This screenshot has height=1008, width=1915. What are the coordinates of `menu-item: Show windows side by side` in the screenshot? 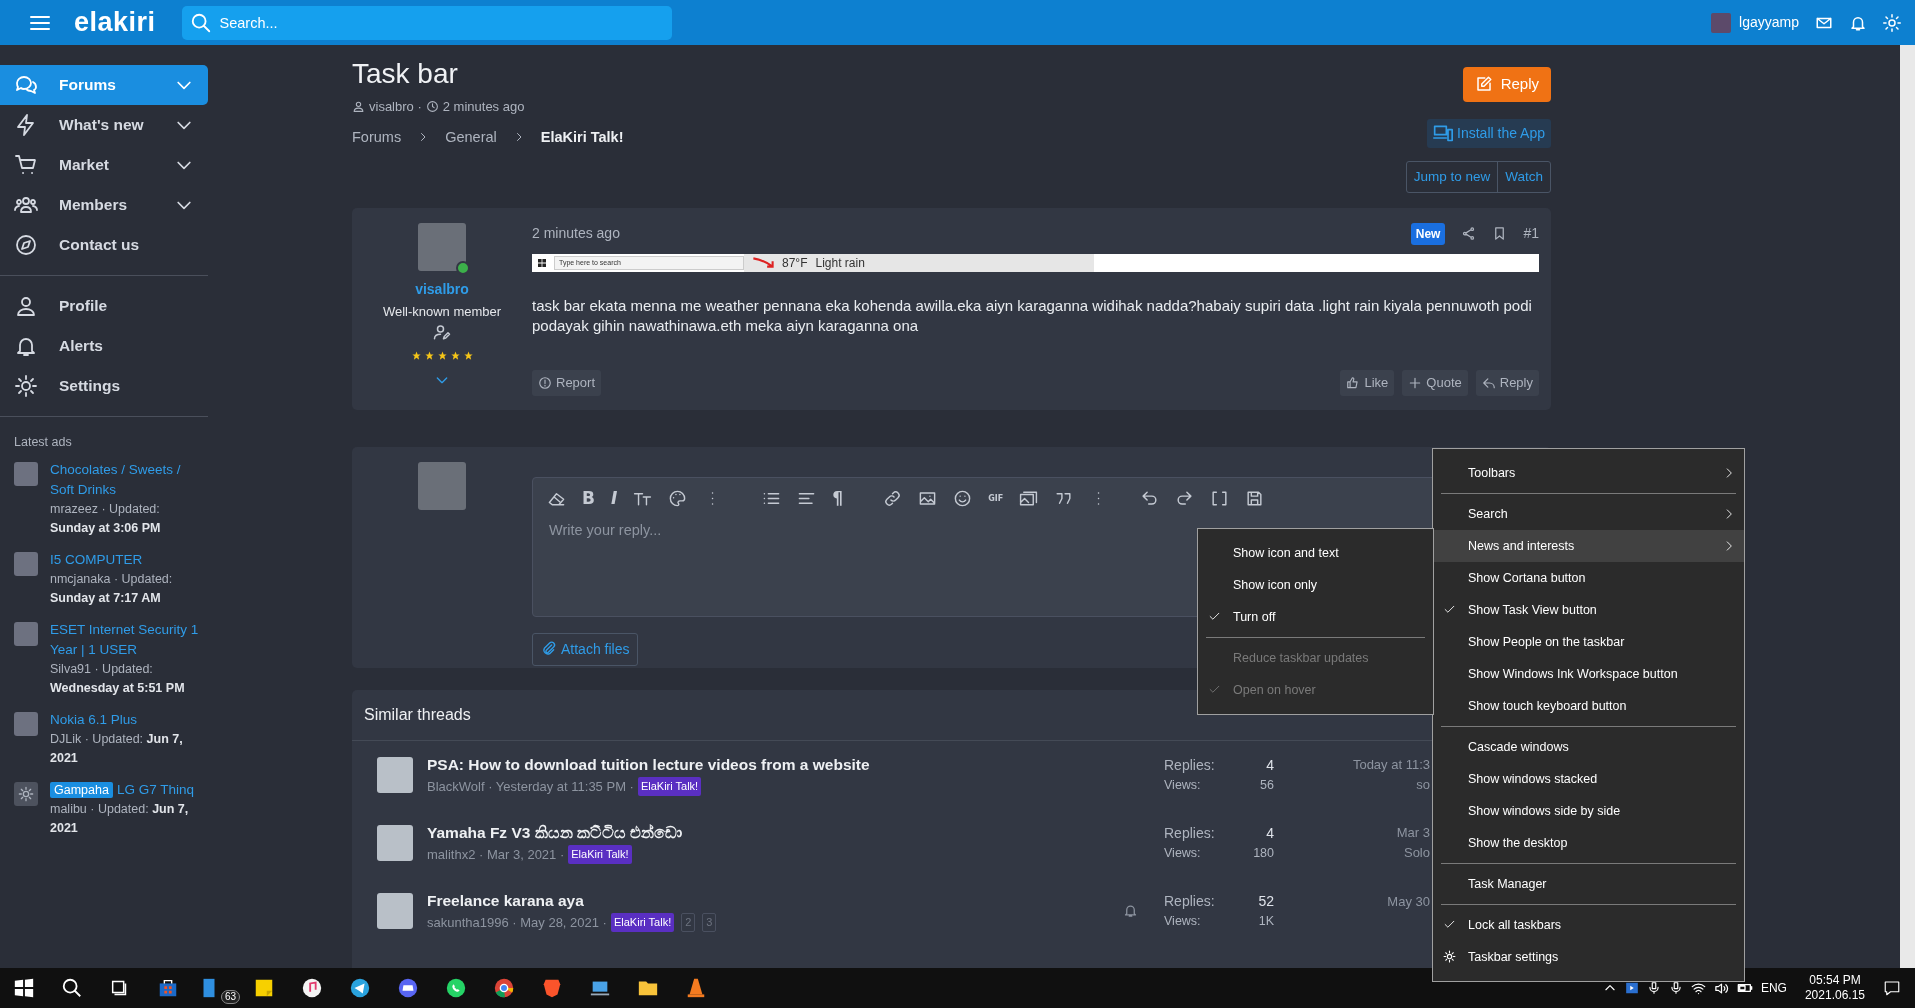 It's located at (1588, 811).